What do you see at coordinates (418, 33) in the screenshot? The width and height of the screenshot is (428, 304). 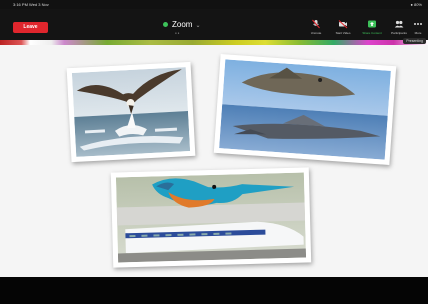 I see `more-label: More` at bounding box center [418, 33].